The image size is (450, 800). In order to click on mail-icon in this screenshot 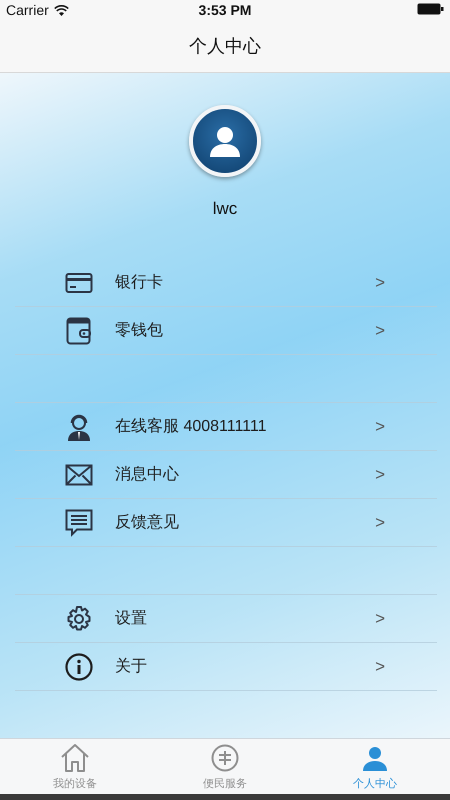, I will do `click(79, 475)`.